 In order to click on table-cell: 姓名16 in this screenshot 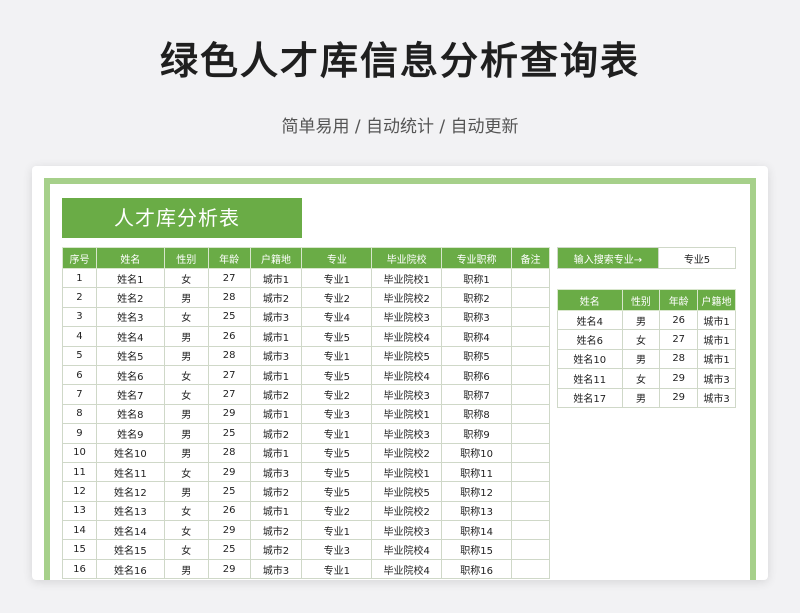, I will do `click(130, 569)`.